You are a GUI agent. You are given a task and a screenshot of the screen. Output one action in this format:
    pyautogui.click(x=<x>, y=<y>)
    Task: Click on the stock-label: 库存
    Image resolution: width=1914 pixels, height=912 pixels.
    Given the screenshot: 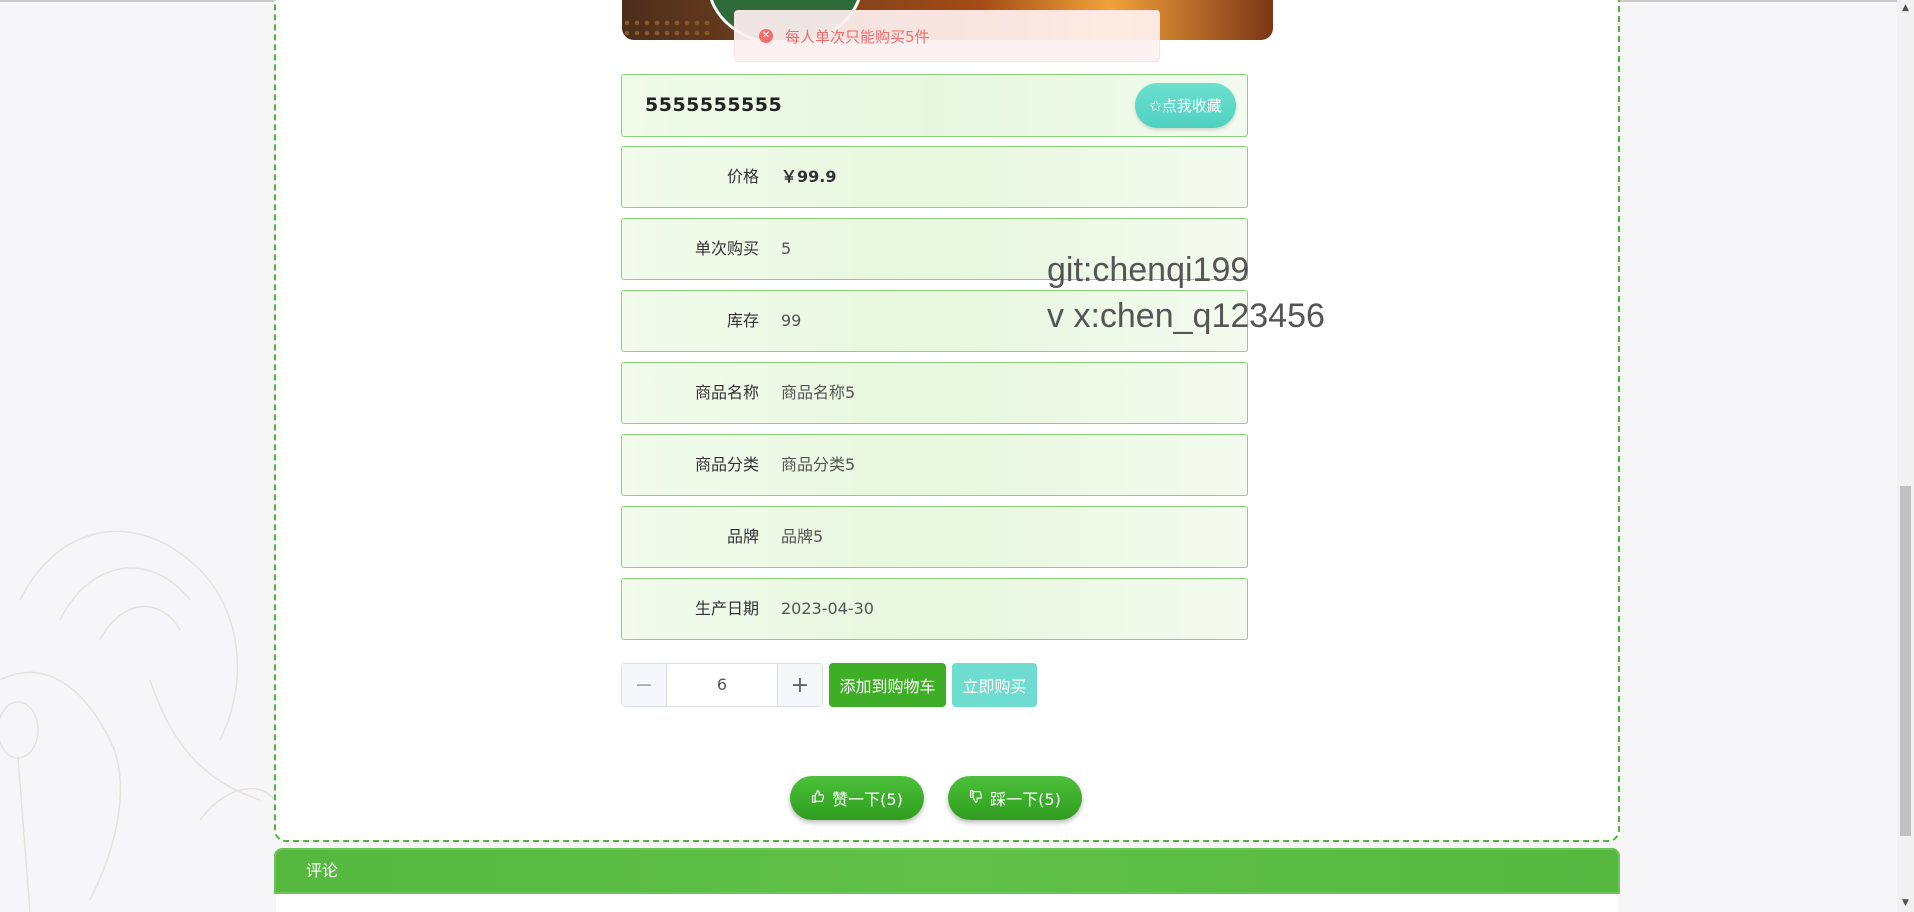 What is the action you would take?
    pyautogui.click(x=742, y=320)
    